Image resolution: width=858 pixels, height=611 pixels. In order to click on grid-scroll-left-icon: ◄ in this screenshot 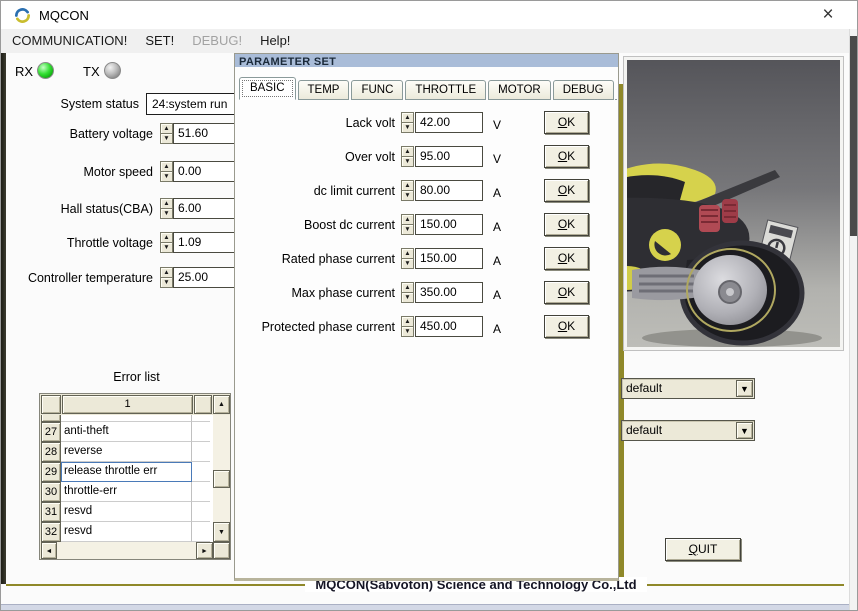, I will do `click(49, 550)`.